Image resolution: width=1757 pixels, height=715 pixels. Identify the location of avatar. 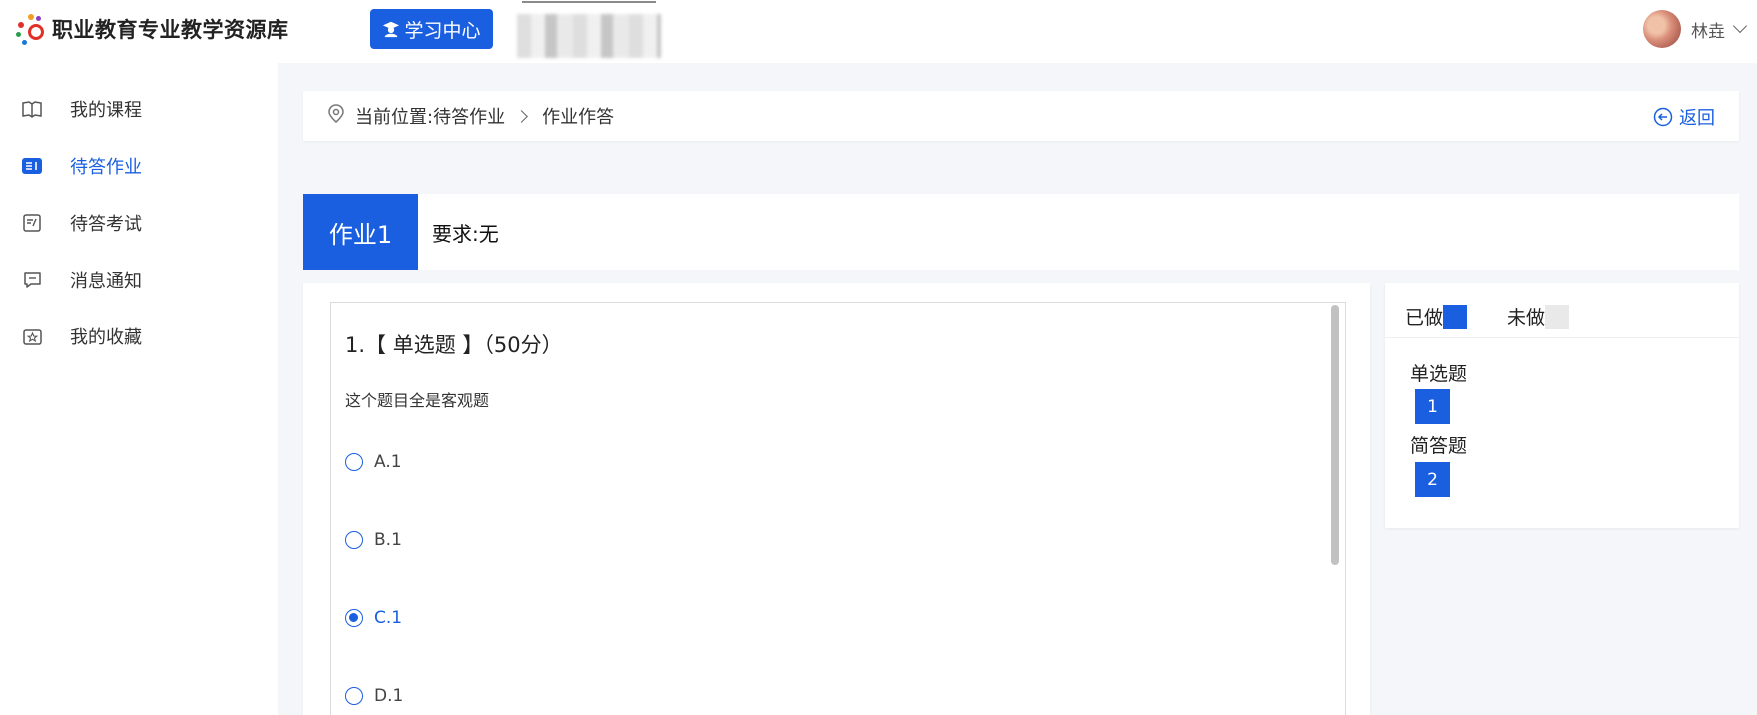
(1662, 29).